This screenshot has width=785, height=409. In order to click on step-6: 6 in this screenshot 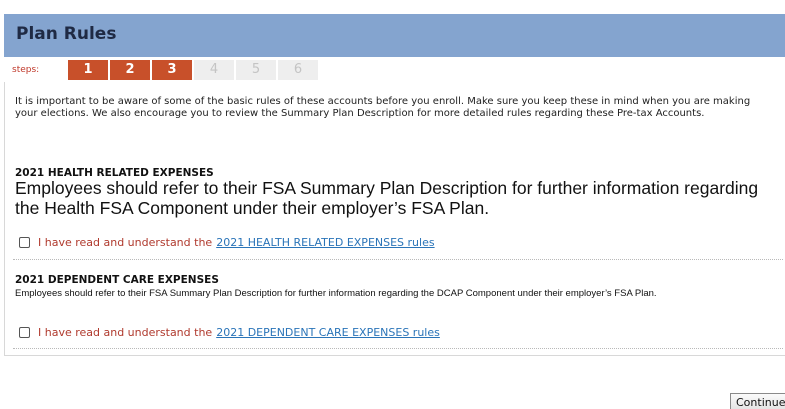, I will do `click(298, 70)`.